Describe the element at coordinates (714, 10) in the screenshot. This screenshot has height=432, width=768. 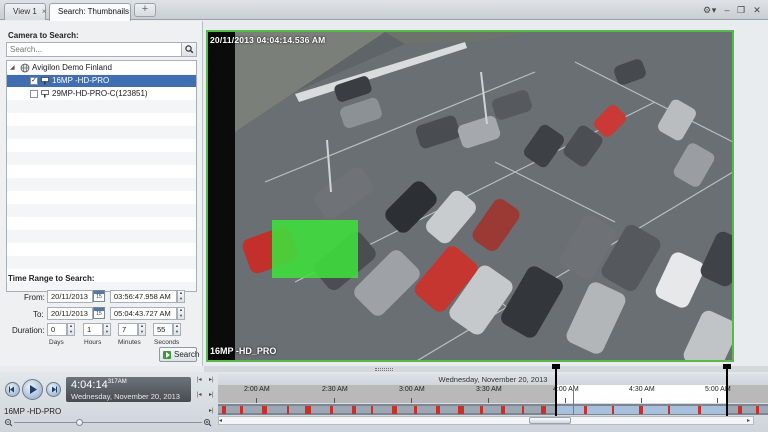
I see `chevron-down-icon: ▾` at that location.